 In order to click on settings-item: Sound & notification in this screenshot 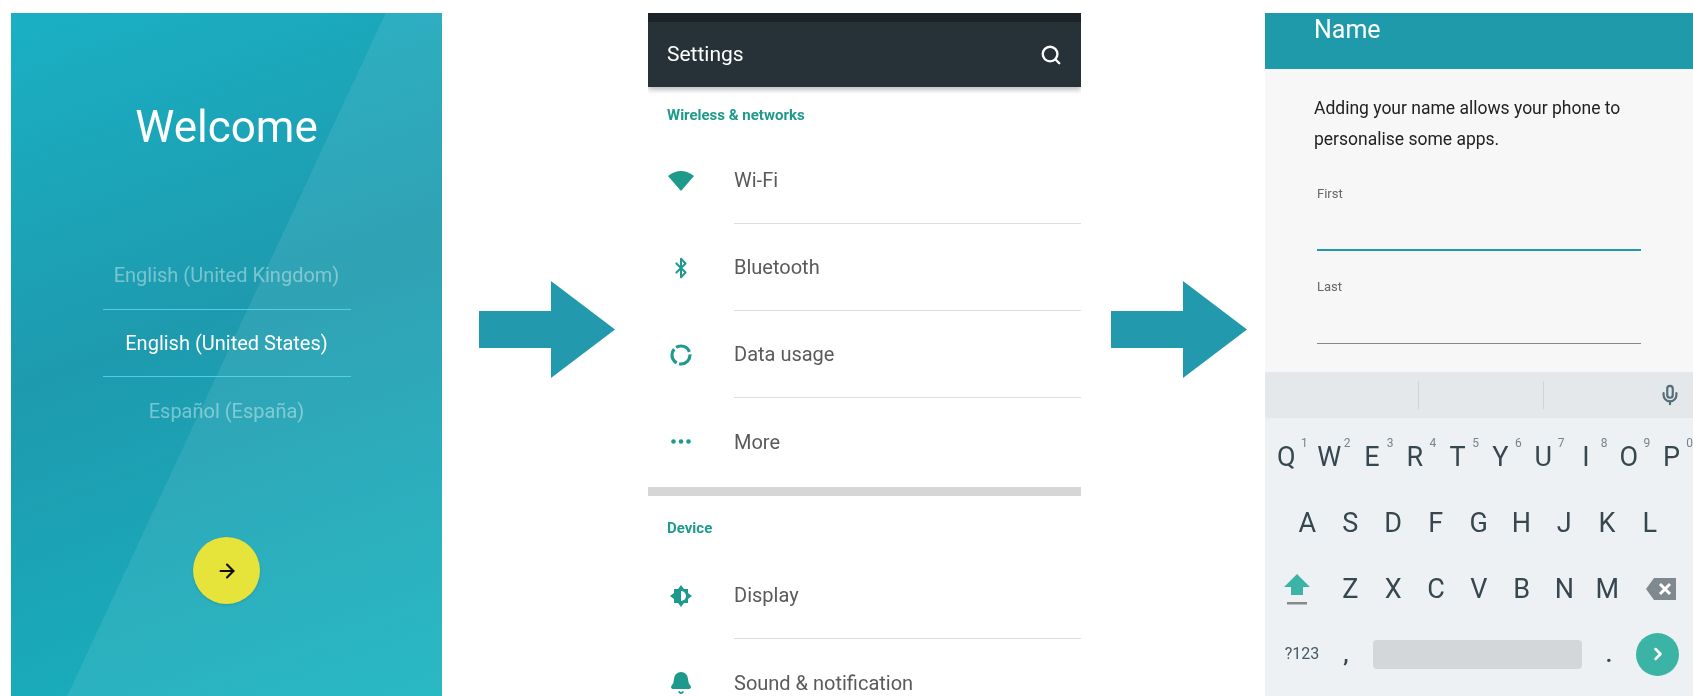, I will do `click(864, 667)`.